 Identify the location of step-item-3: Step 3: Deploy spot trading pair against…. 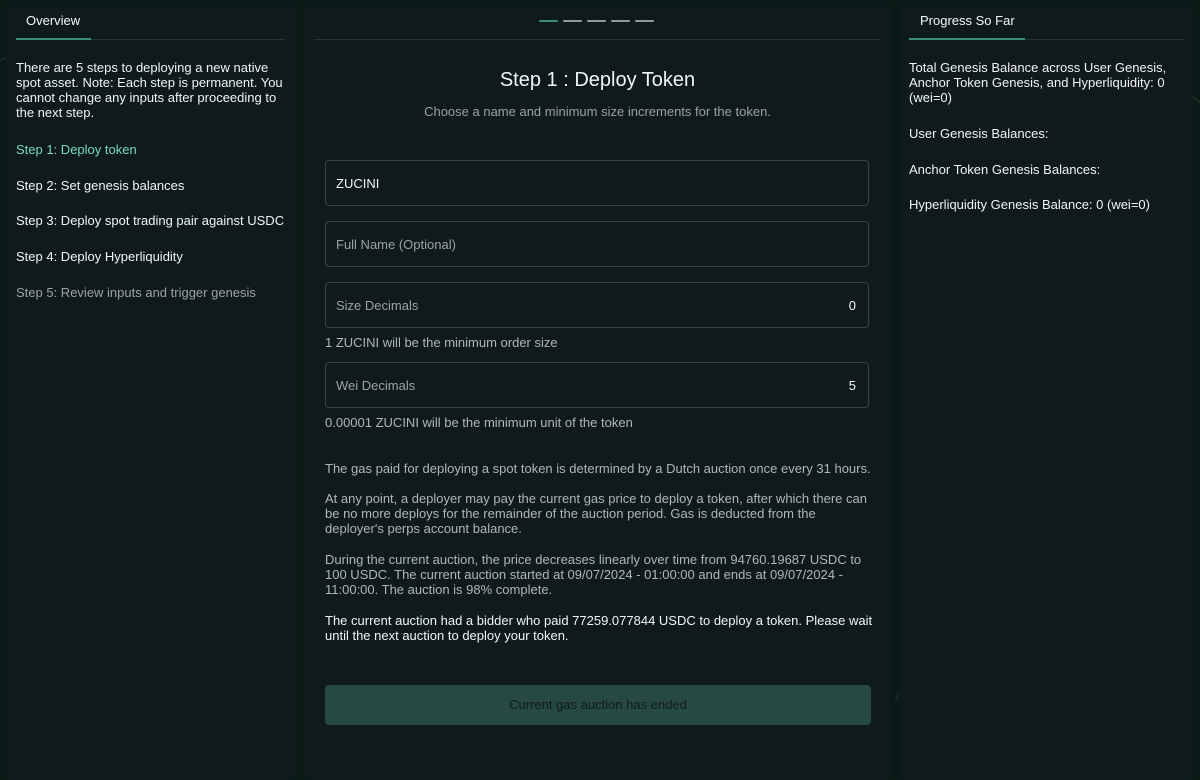
(150, 221).